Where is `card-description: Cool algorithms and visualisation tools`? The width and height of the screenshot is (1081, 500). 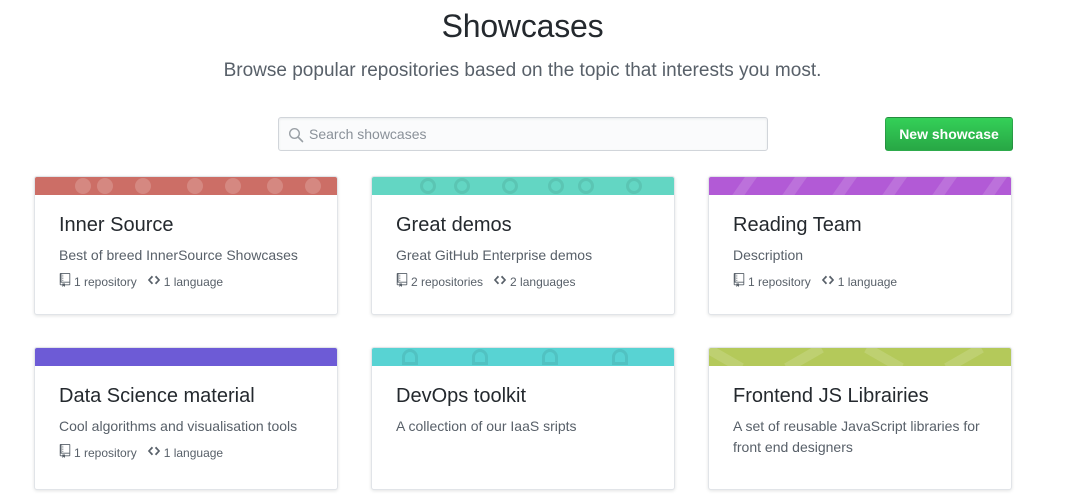 card-description: Cool algorithms and visualisation tools is located at coordinates (178, 426).